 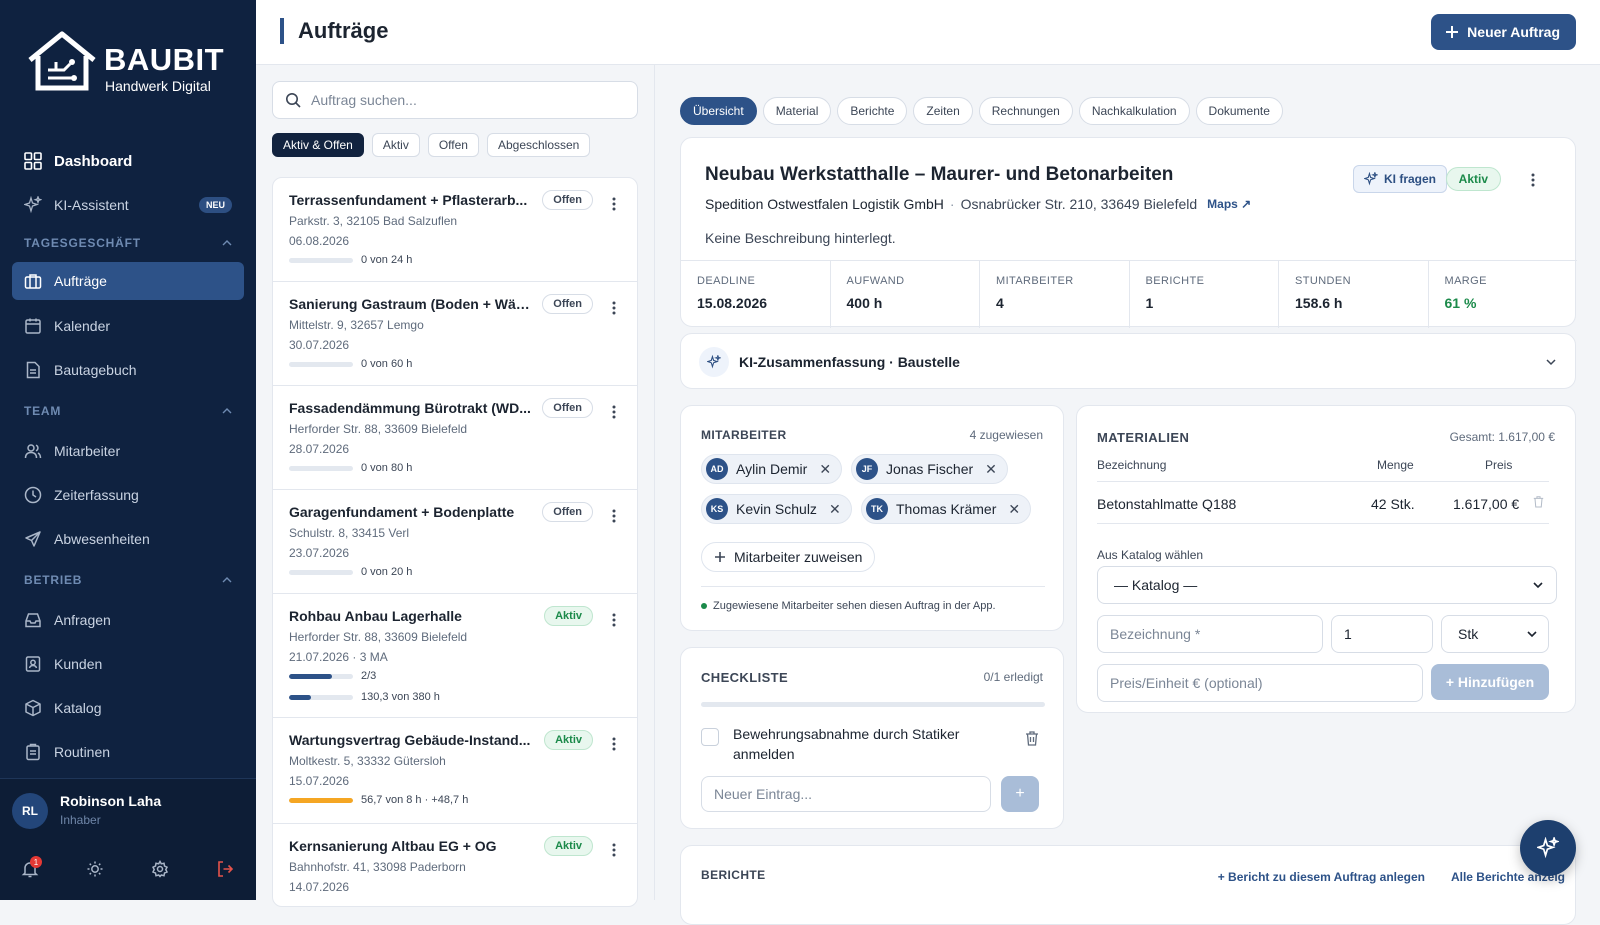 I want to click on search-input, so click(x=461, y=100).